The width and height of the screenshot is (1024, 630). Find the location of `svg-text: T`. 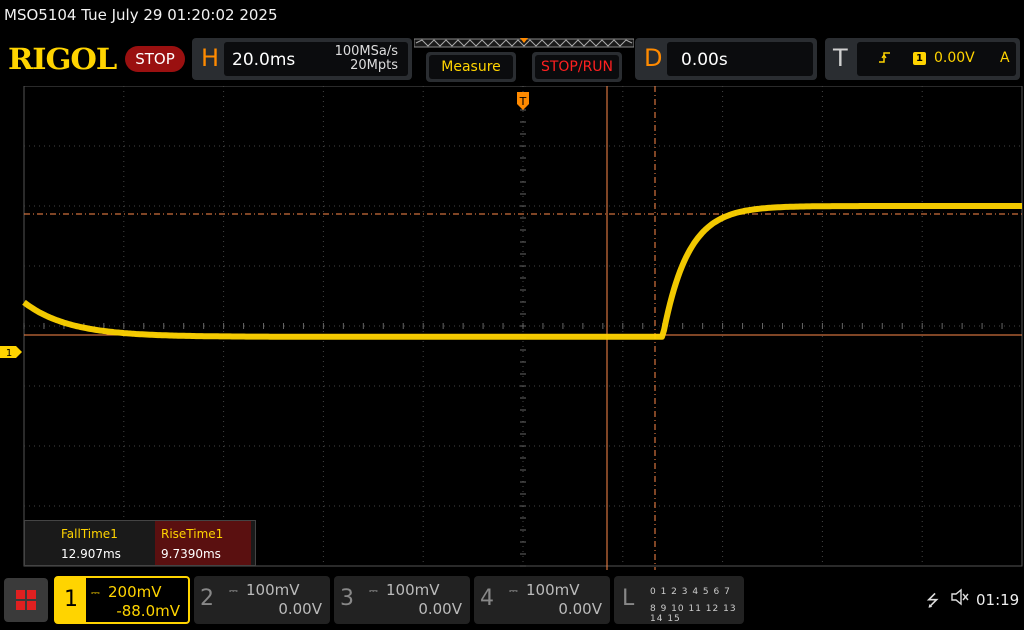

svg-text: T is located at coordinates (523, 101).